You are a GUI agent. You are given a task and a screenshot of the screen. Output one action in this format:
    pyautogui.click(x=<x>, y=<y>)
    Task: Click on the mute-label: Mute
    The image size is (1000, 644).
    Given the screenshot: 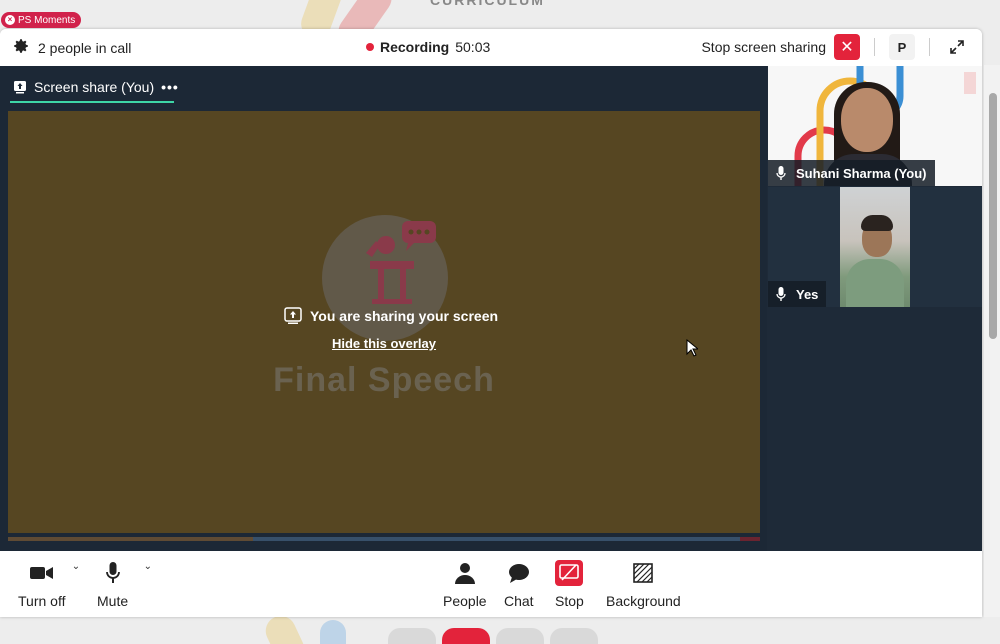 What is the action you would take?
    pyautogui.click(x=113, y=601)
    